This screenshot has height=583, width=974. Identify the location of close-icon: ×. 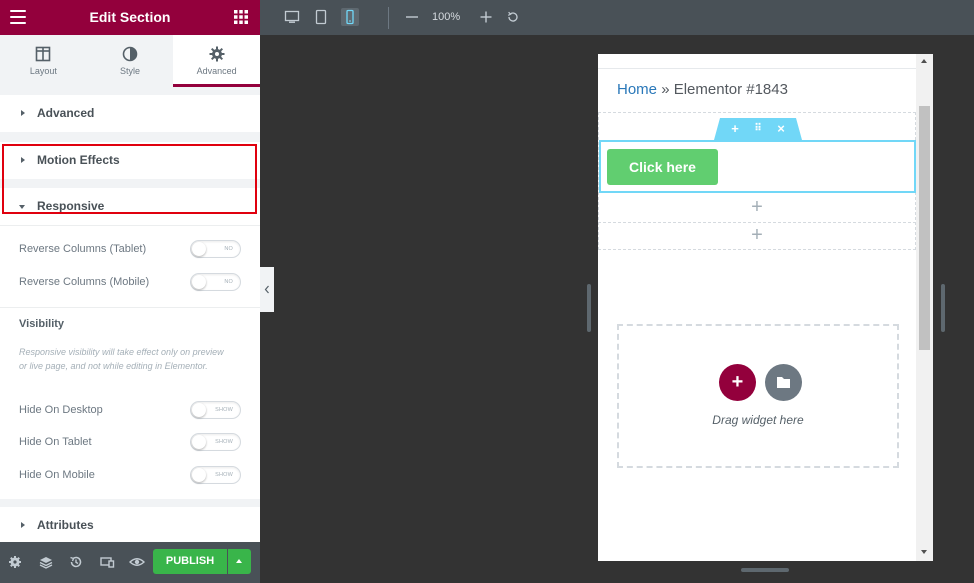
(781, 129).